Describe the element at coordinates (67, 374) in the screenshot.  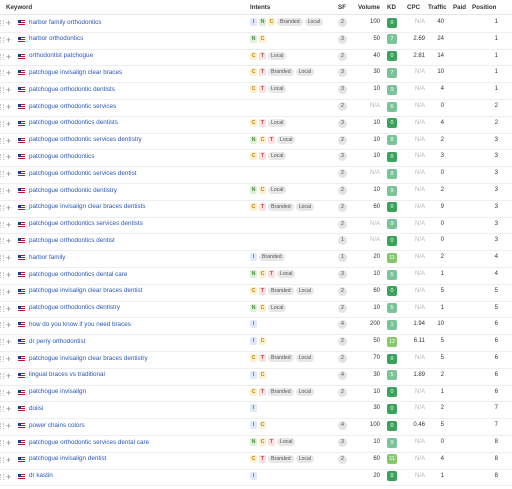
I see `keyword-link: lingual braces vs traditional` at that location.